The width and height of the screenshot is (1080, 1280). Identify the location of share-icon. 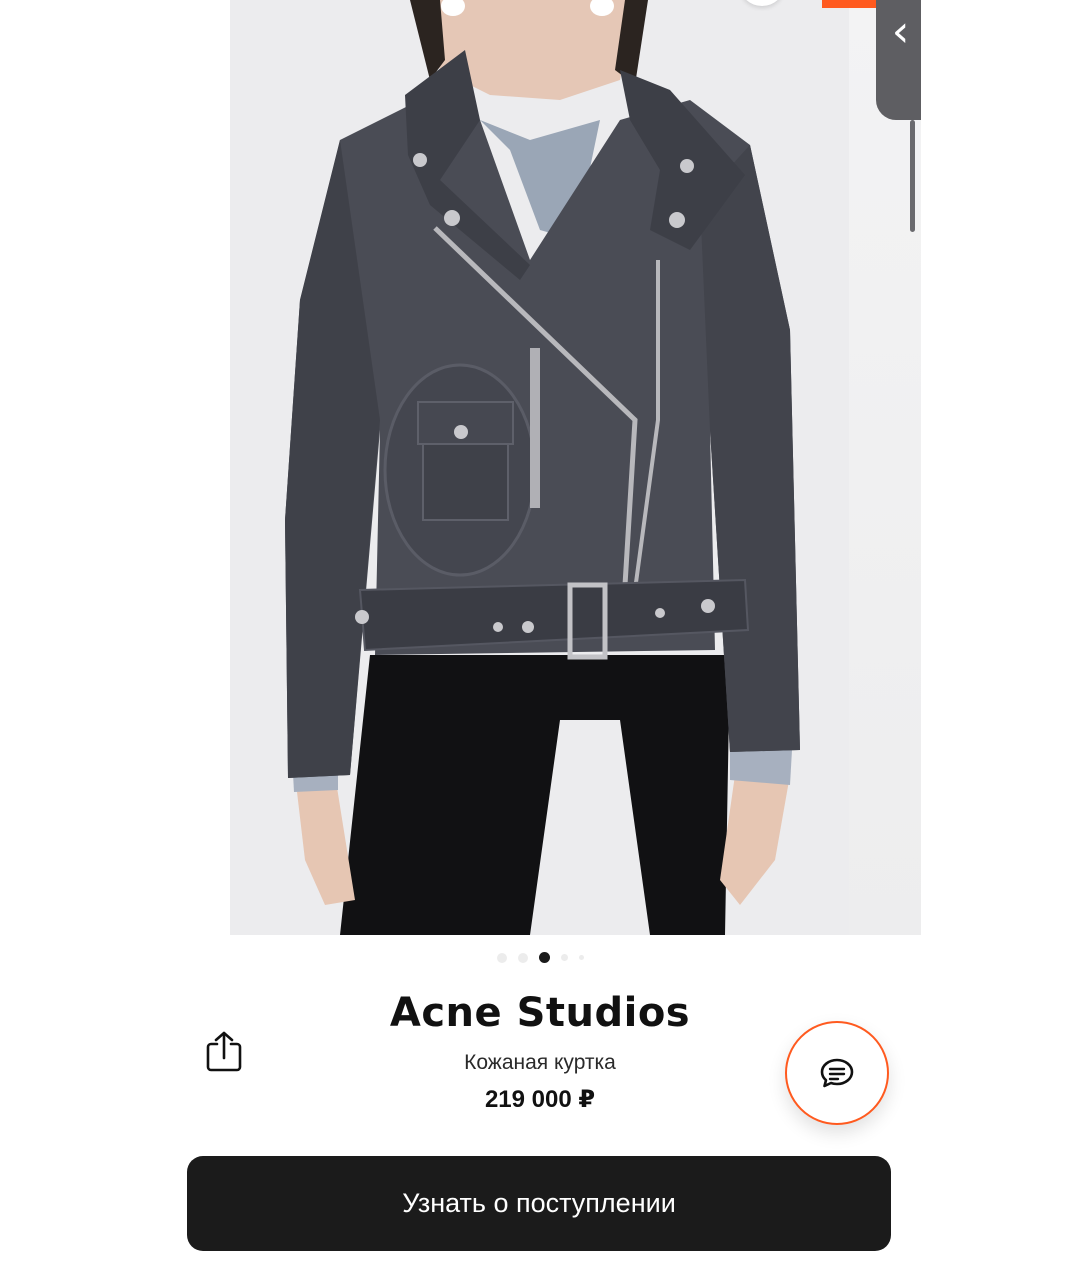
(224, 1051).